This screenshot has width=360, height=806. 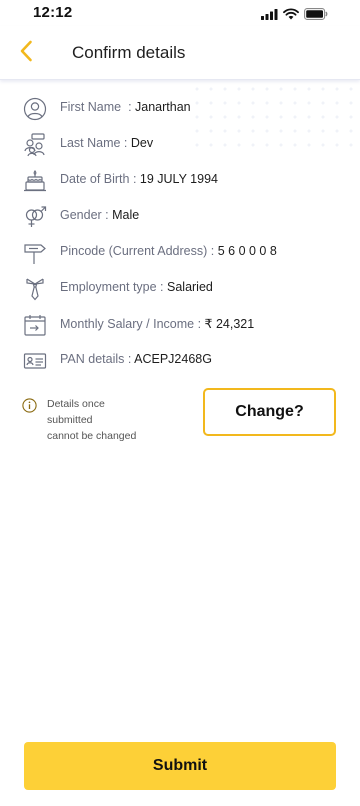 I want to click on gender-icon, so click(x=35, y=217).